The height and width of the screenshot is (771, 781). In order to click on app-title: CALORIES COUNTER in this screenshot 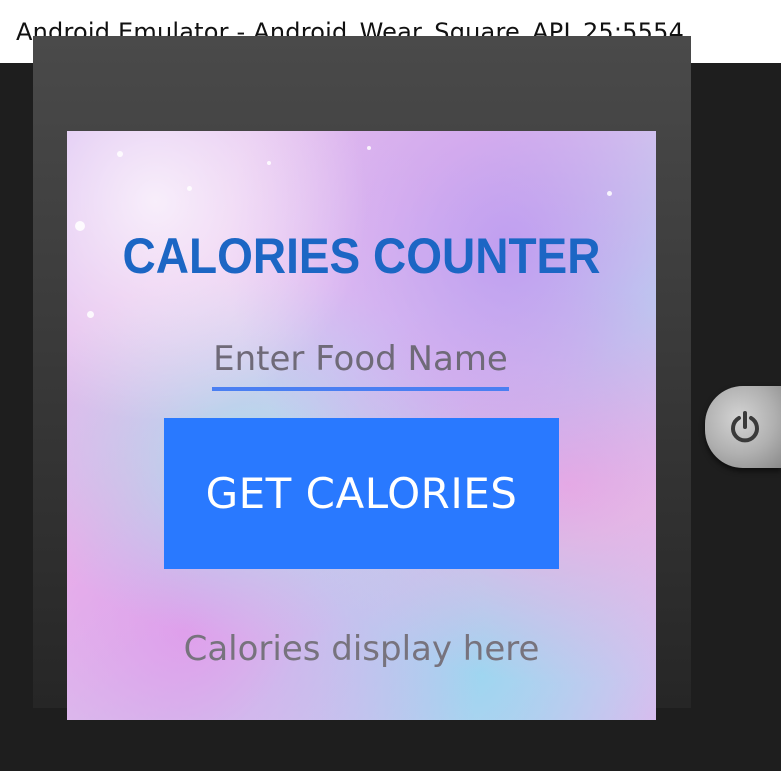, I will do `click(361, 256)`.